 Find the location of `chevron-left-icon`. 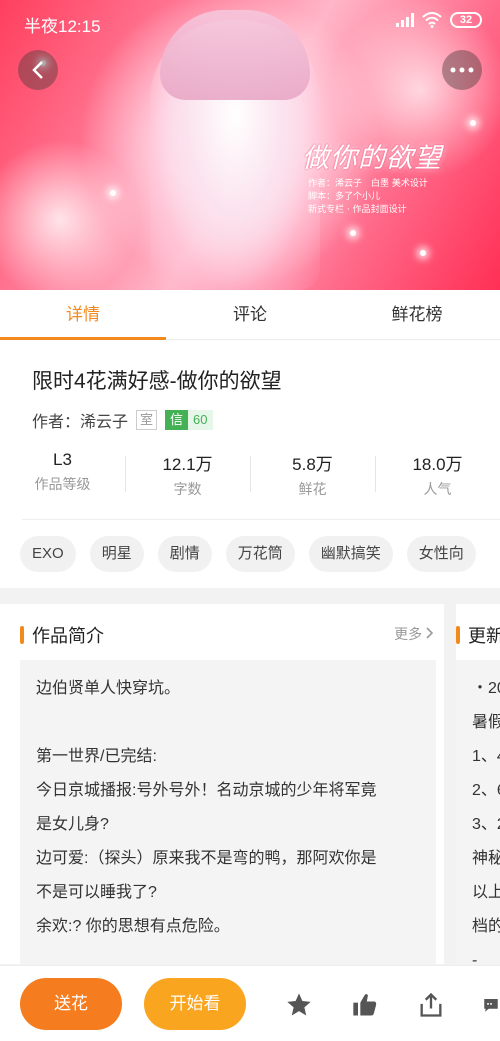

chevron-left-icon is located at coordinates (37, 70).